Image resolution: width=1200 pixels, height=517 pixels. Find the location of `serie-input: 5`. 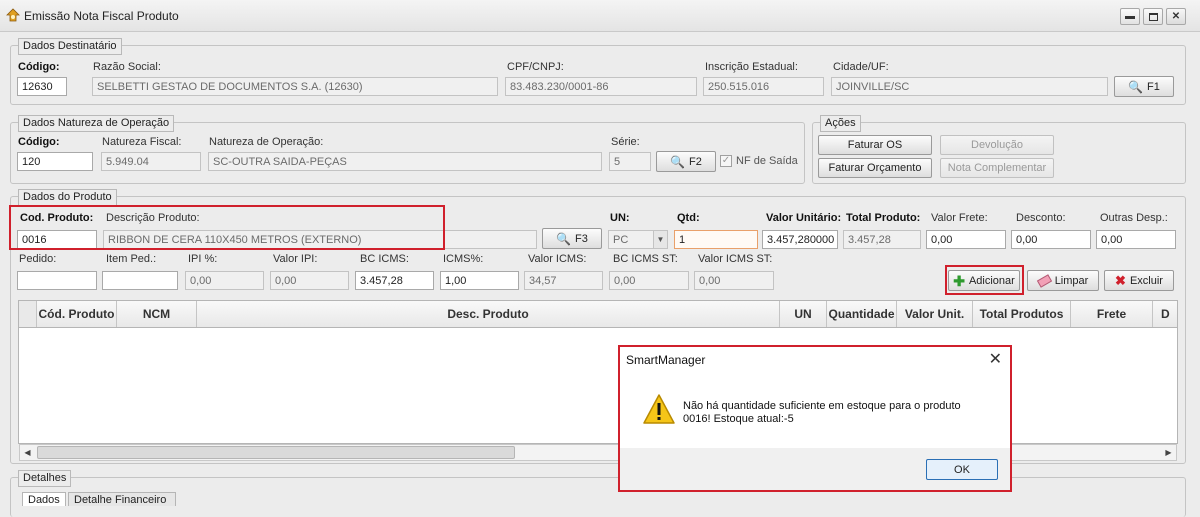

serie-input: 5 is located at coordinates (630, 161).